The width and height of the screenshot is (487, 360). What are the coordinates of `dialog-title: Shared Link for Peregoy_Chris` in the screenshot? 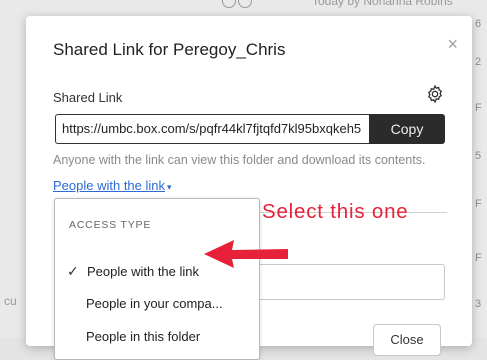 It's located at (169, 49).